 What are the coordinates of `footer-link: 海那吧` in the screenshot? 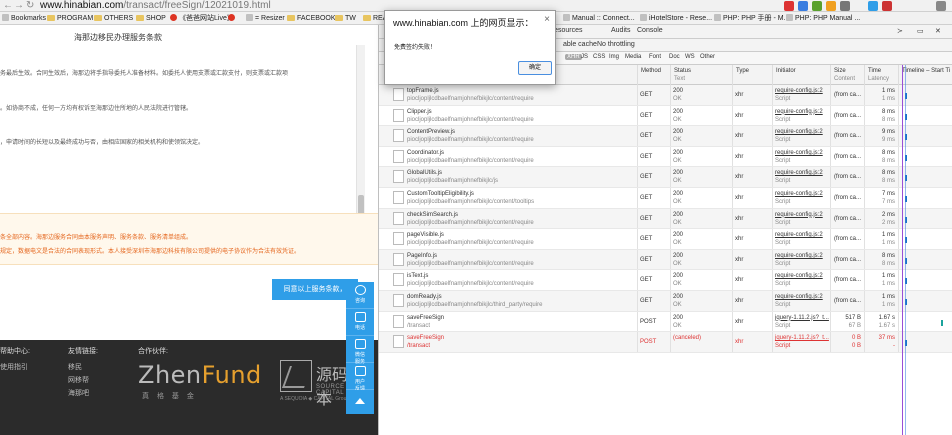 It's located at (78, 393).